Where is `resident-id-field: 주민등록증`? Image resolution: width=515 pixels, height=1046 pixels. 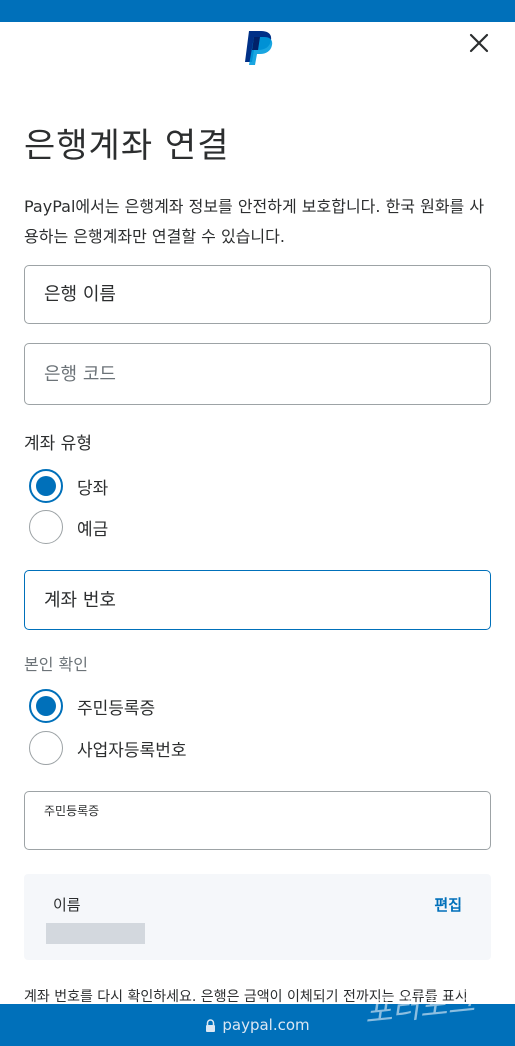 resident-id-field: 주민등록증 is located at coordinates (257, 820).